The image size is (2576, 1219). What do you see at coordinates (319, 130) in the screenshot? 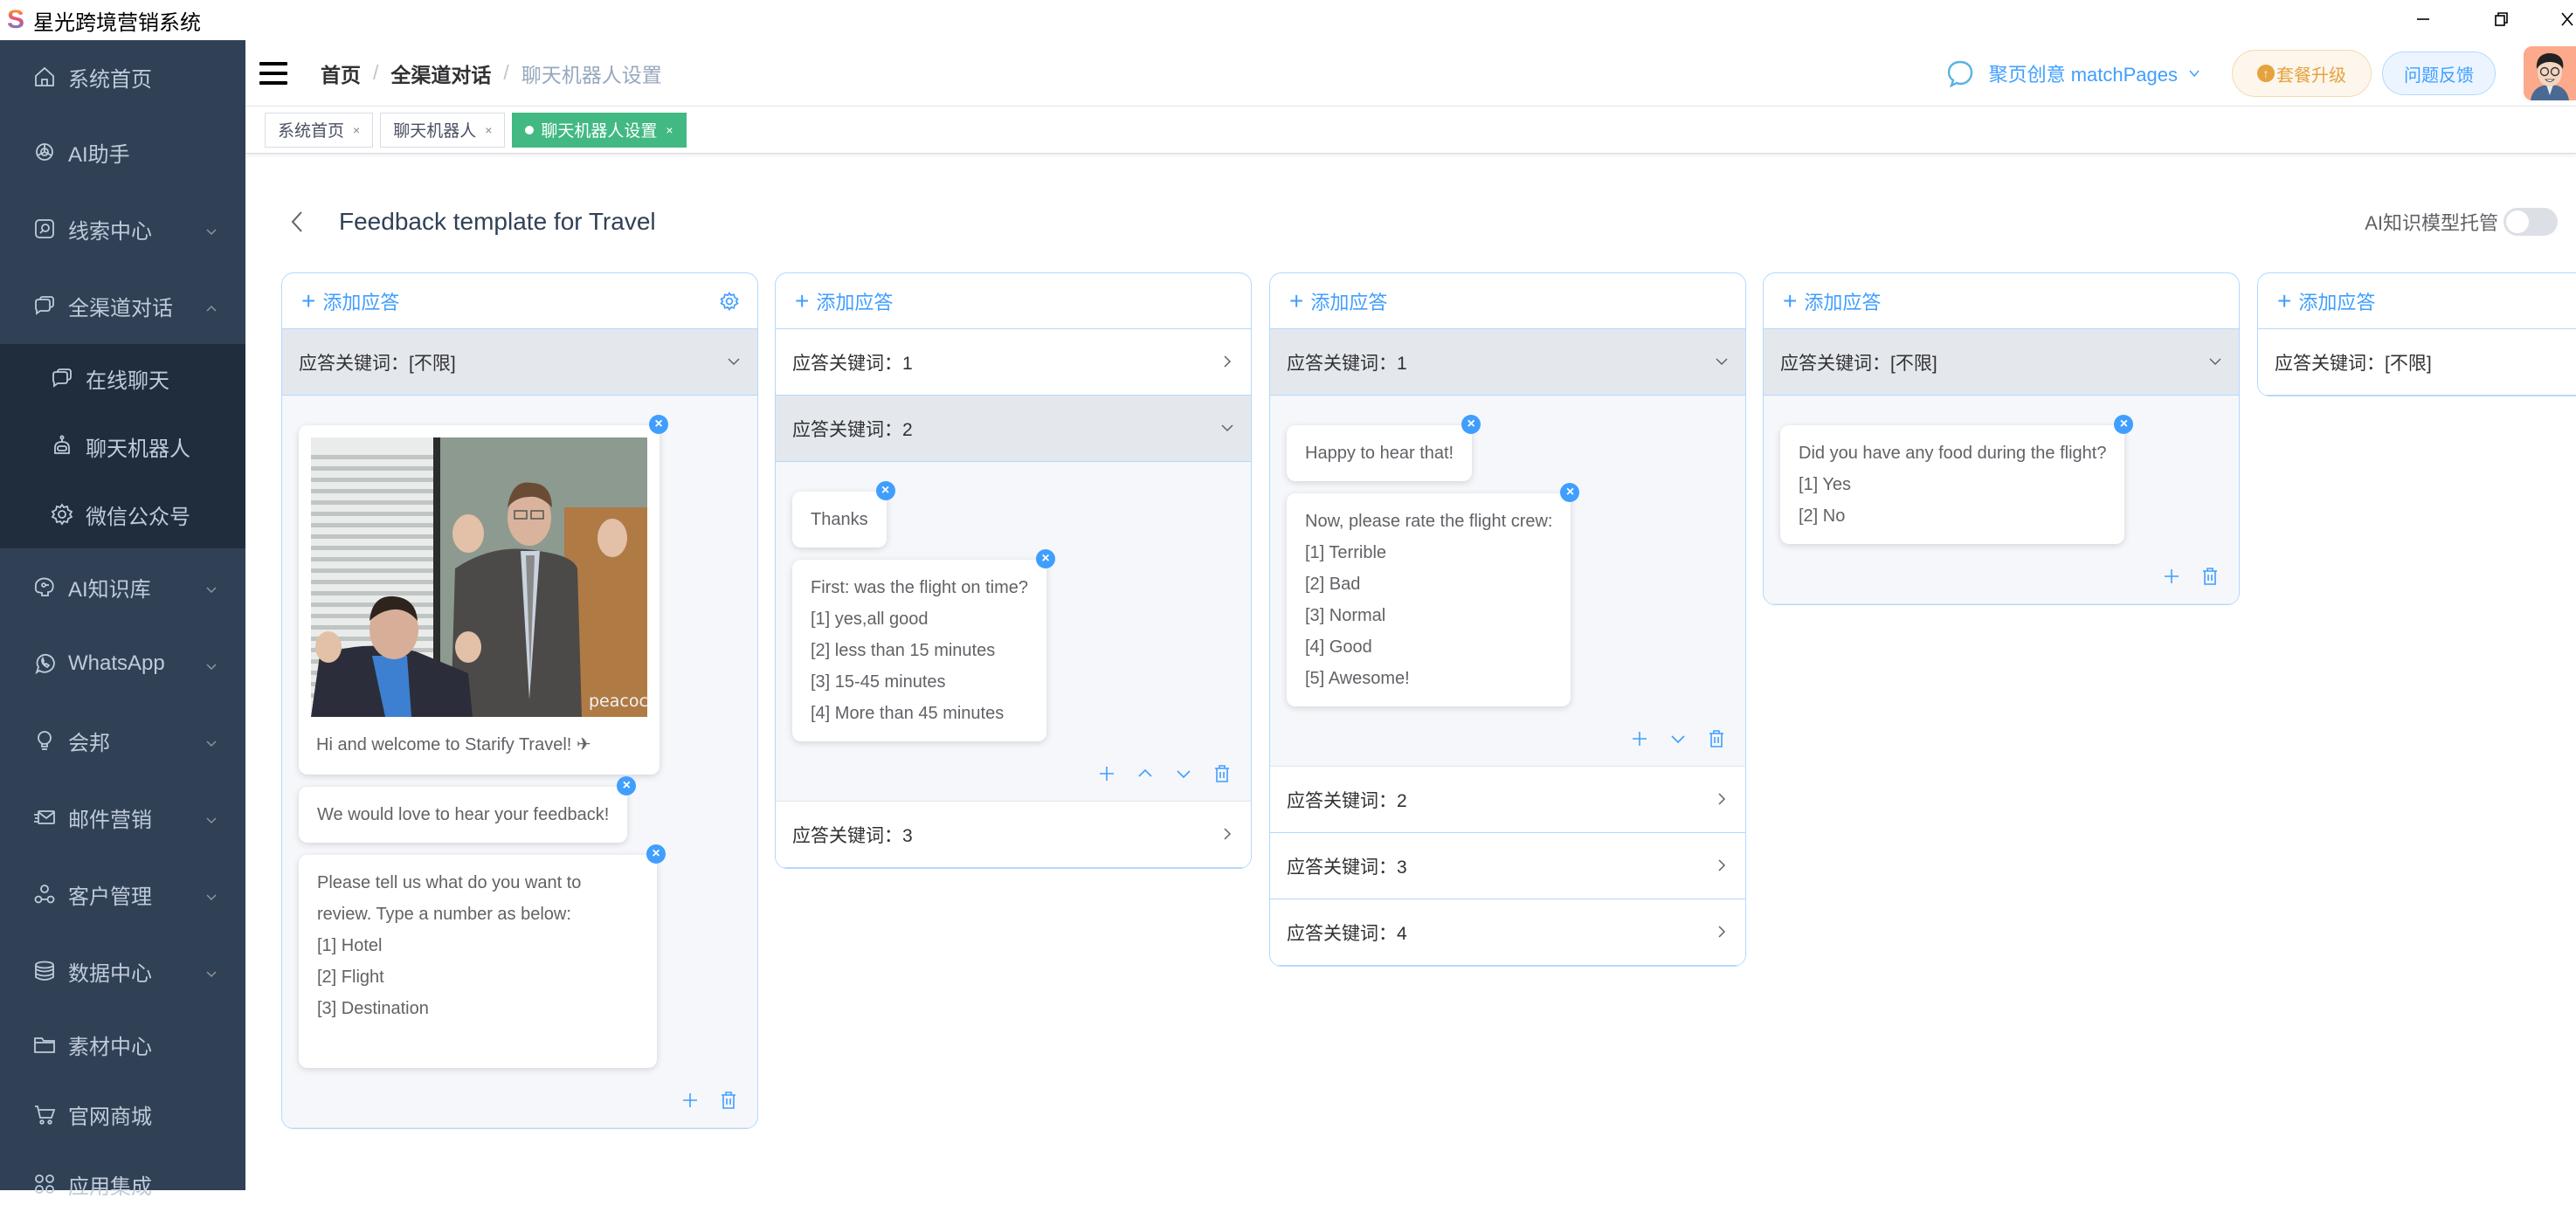
I see `tab-system-home: 系统首页 ×` at bounding box center [319, 130].